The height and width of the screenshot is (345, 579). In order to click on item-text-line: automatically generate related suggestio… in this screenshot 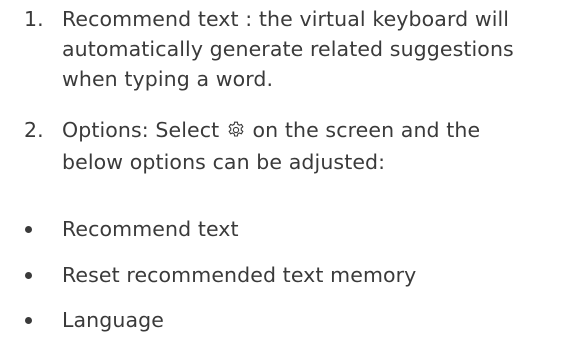, I will do `click(288, 49)`.